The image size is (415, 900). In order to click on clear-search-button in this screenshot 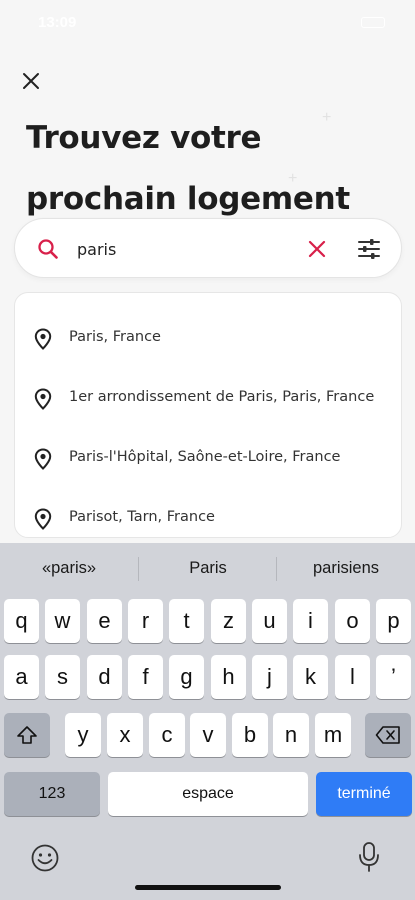, I will do `click(317, 249)`.